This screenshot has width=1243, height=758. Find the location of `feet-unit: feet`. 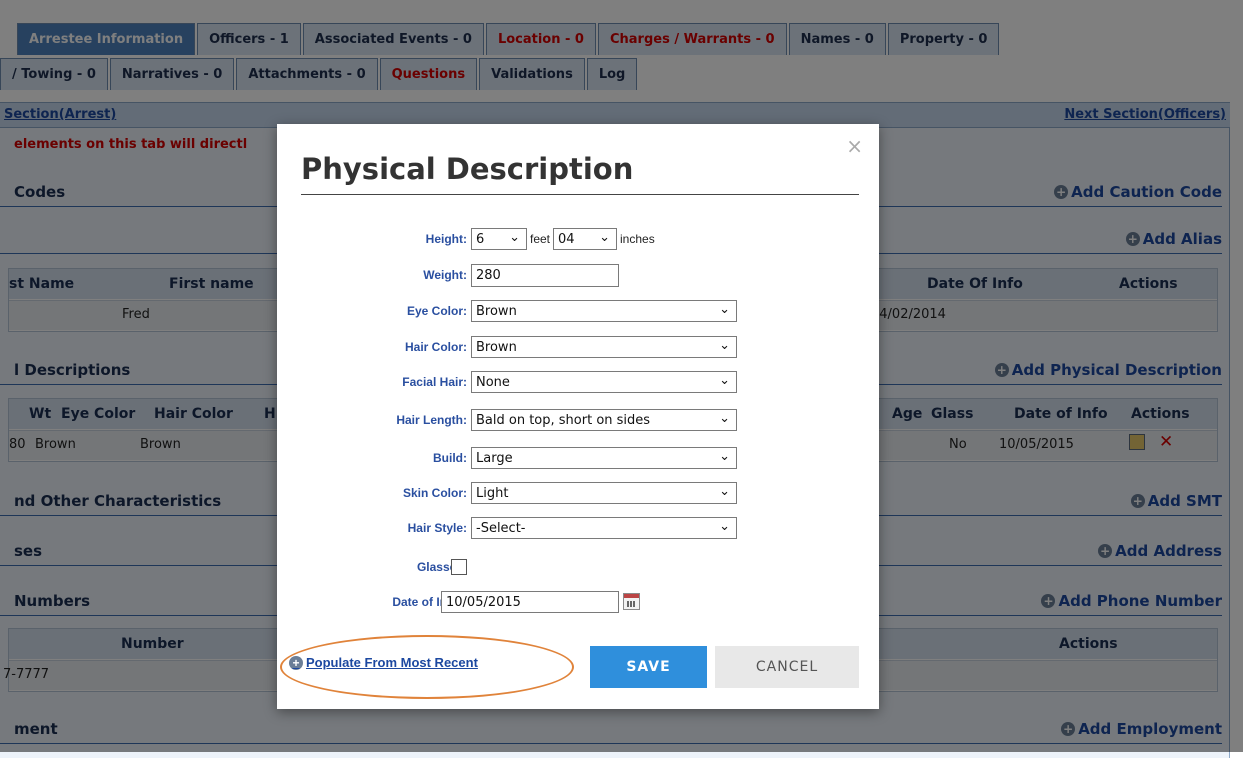

feet-unit: feet is located at coordinates (540, 239).